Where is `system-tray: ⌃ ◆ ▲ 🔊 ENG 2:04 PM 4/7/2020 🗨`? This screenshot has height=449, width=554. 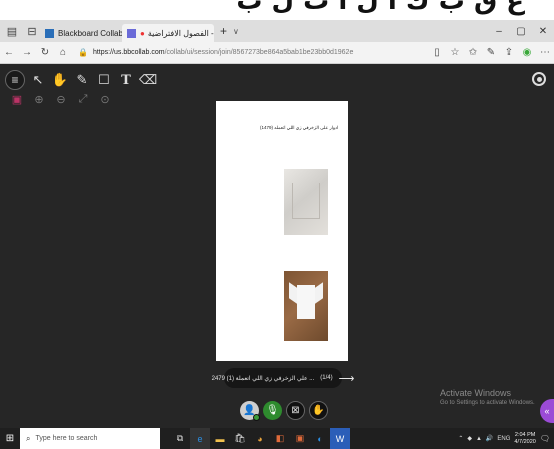 system-tray: ⌃ ◆ ▲ 🔊 ENG 2:04 PM 4/7/2020 🗨 is located at coordinates (506, 439).